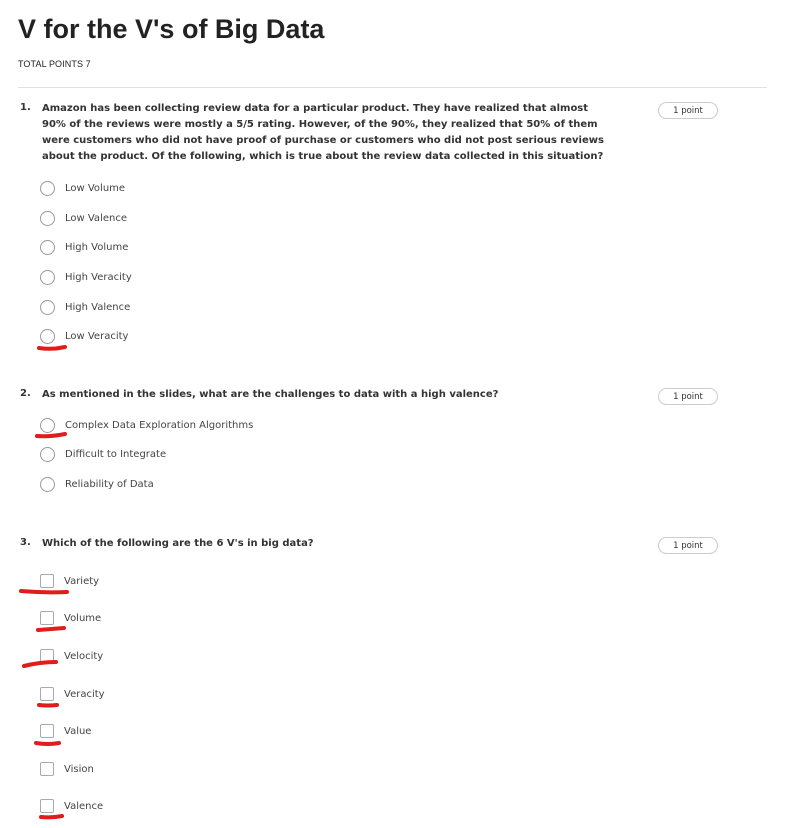 Image resolution: width=789 pixels, height=828 pixels. I want to click on option-label: Difficult to Integrate, so click(116, 454).